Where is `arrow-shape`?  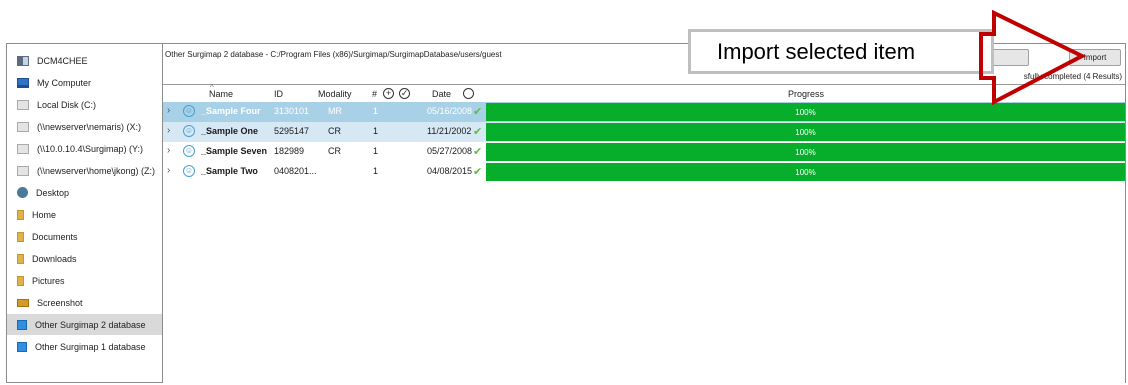
arrow-shape is located at coordinates (1033, 57).